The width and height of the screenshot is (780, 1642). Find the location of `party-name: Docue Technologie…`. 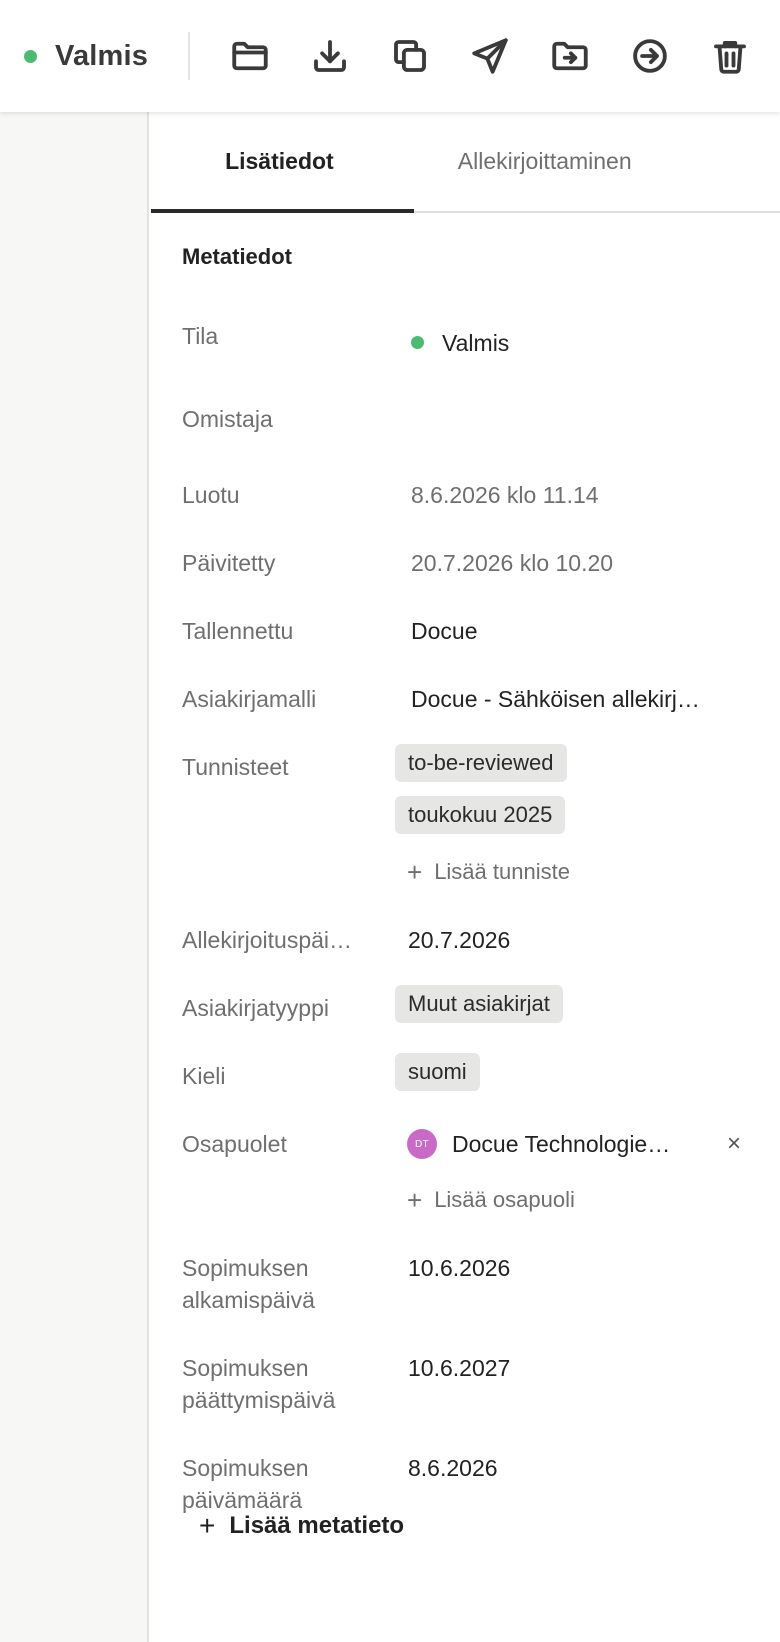

party-name: Docue Technologie… is located at coordinates (572, 1144).